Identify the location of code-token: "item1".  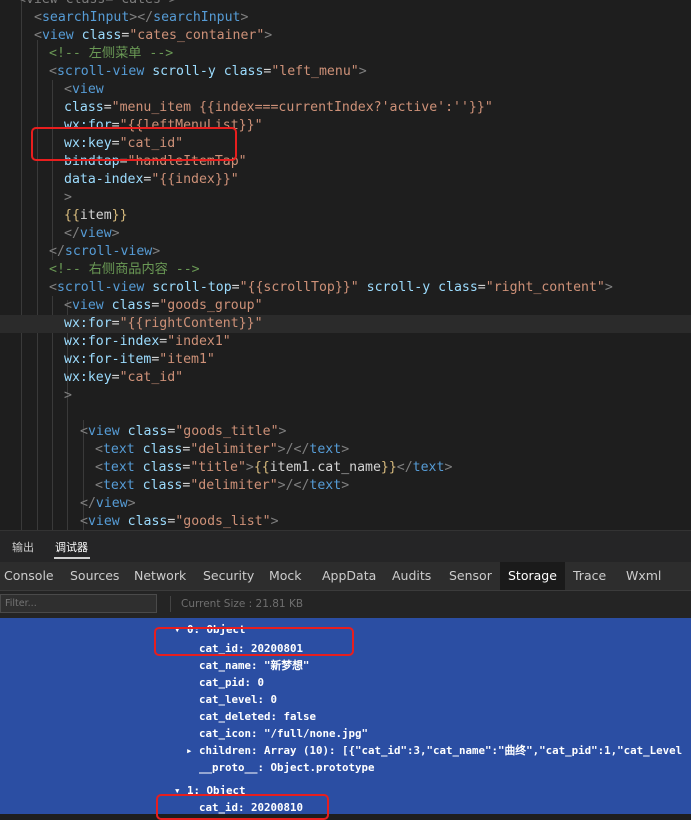
(187, 359).